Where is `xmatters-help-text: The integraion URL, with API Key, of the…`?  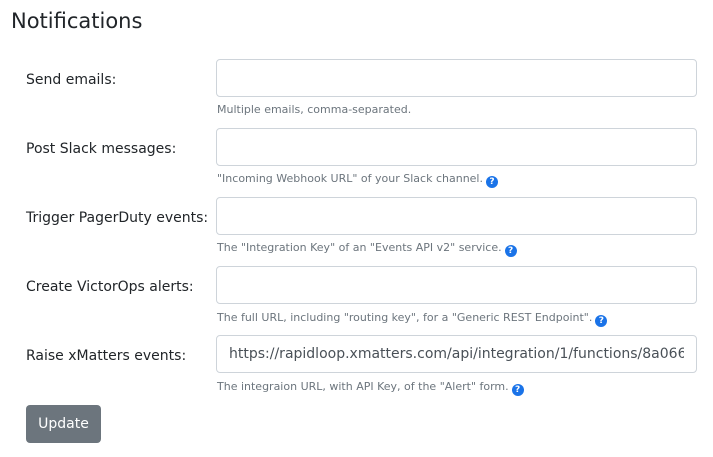 xmatters-help-text: The integraion URL, with API Key, of the… is located at coordinates (363, 386).